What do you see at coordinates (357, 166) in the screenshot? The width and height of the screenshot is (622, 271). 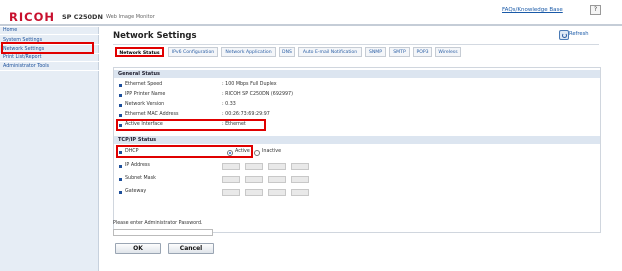 I see `table-row: IP Address` at bounding box center [357, 166].